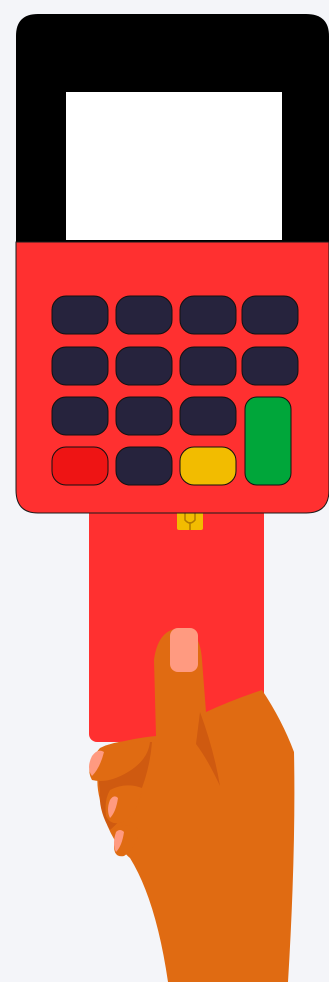 The width and height of the screenshot is (329, 982). I want to click on thumbnail, so click(184, 650).